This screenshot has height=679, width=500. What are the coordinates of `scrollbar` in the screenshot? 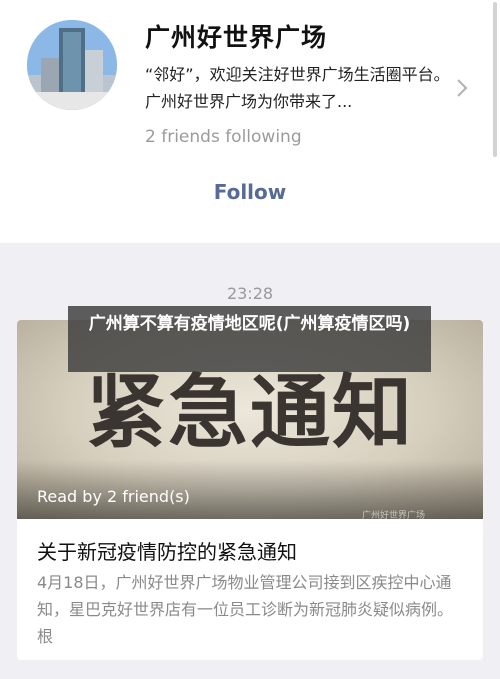 It's located at (495, 79).